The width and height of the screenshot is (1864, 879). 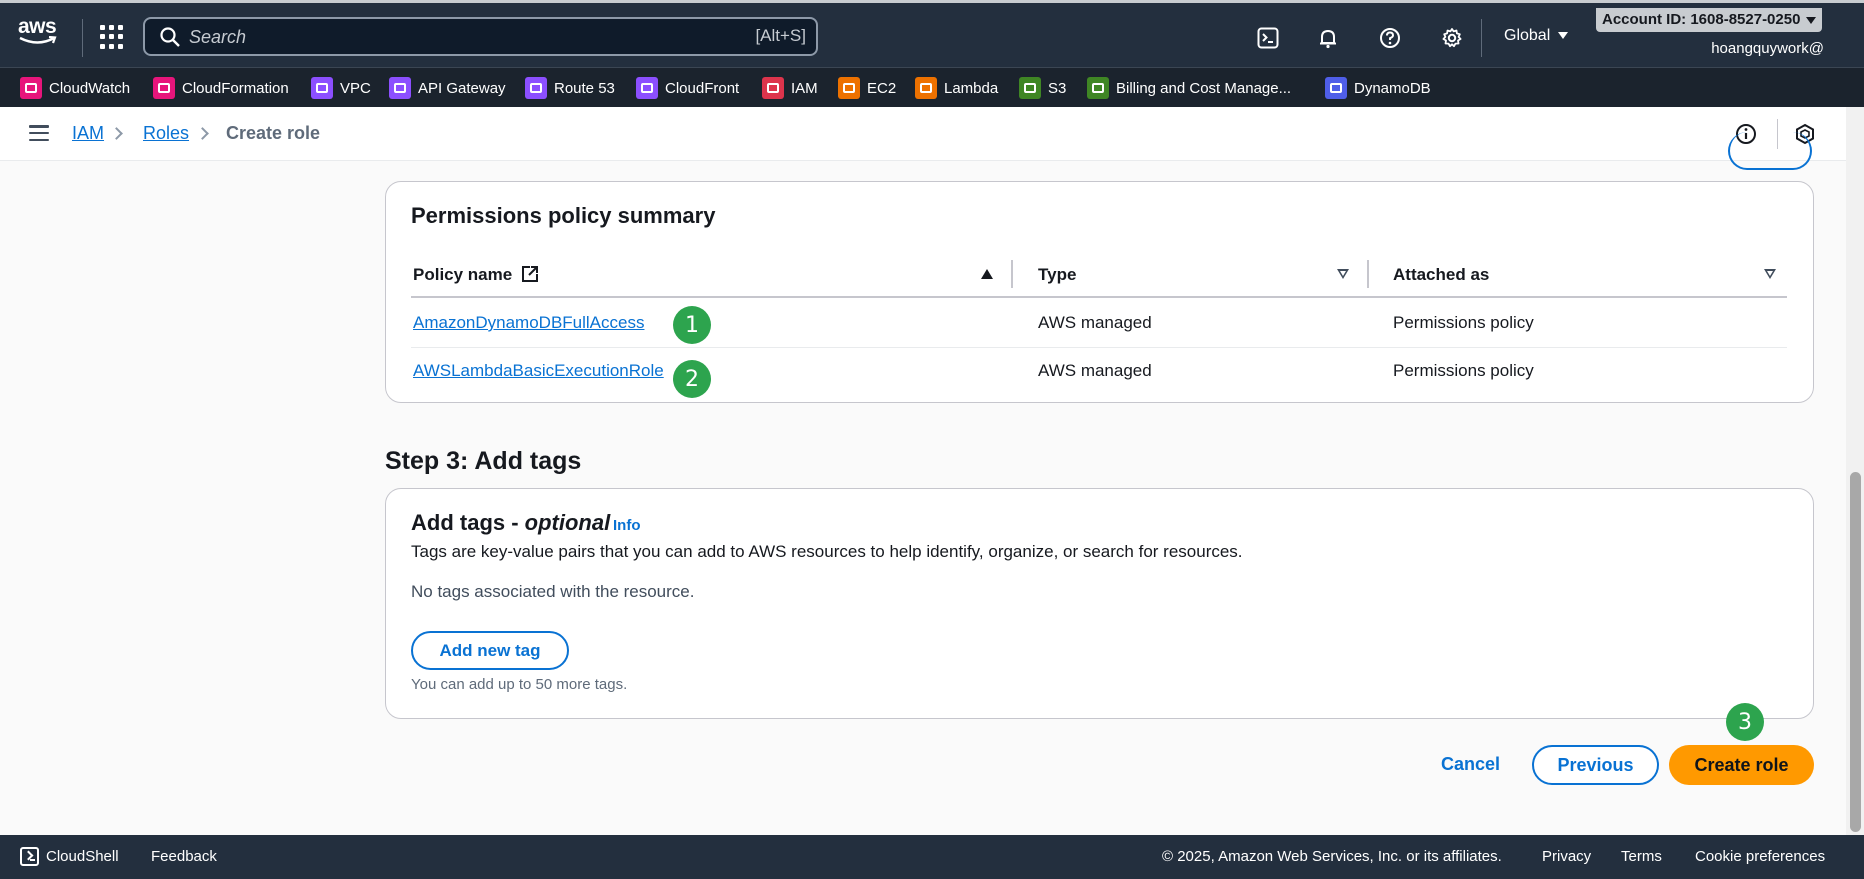 I want to click on account-menu: Account ID: 1608-8527-0250, so click(x=1709, y=20).